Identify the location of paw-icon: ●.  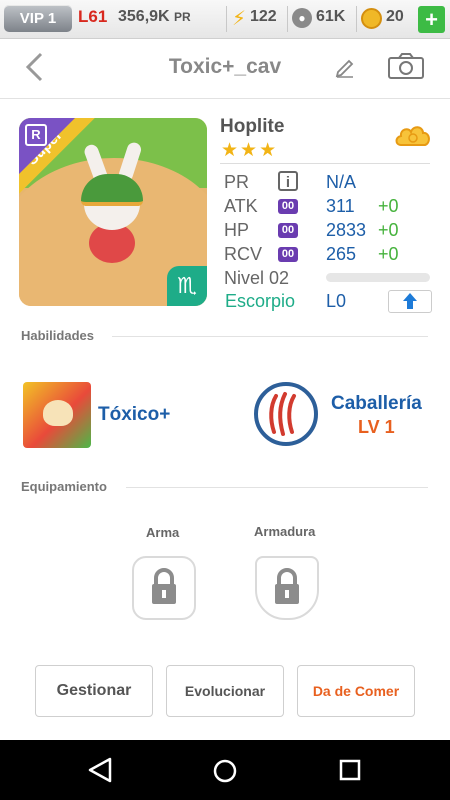
(302, 18).